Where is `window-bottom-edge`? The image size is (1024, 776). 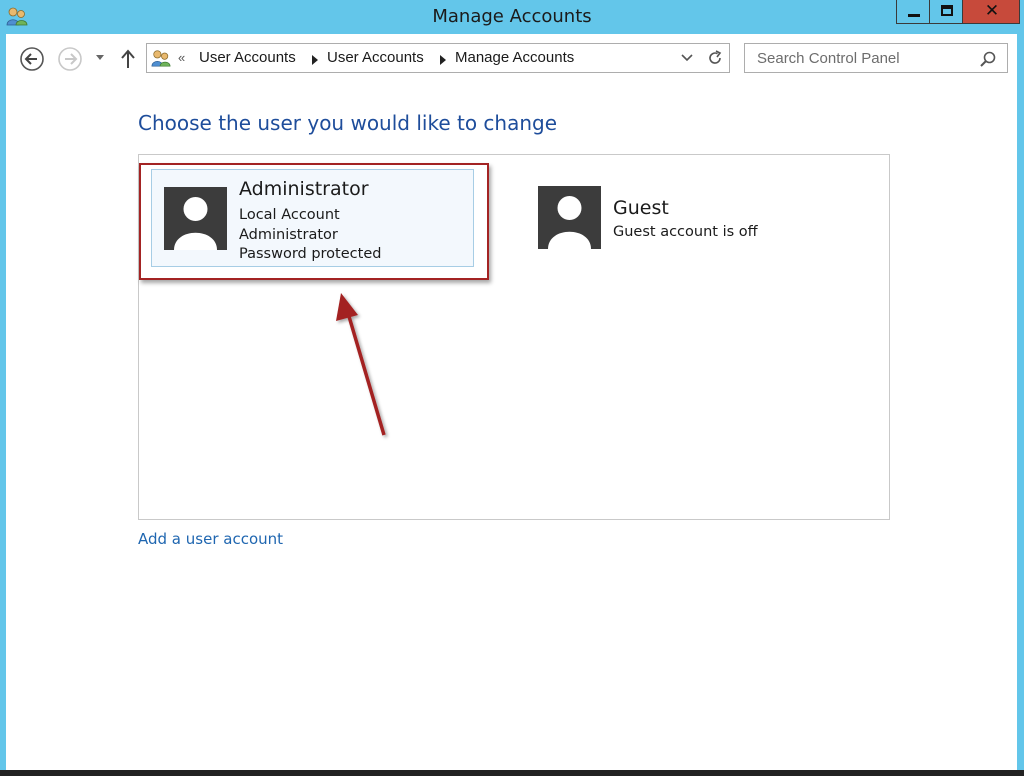 window-bottom-edge is located at coordinates (512, 773).